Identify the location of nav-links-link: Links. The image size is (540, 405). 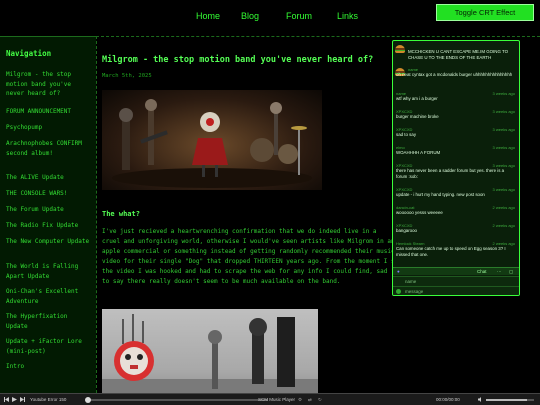
(347, 16).